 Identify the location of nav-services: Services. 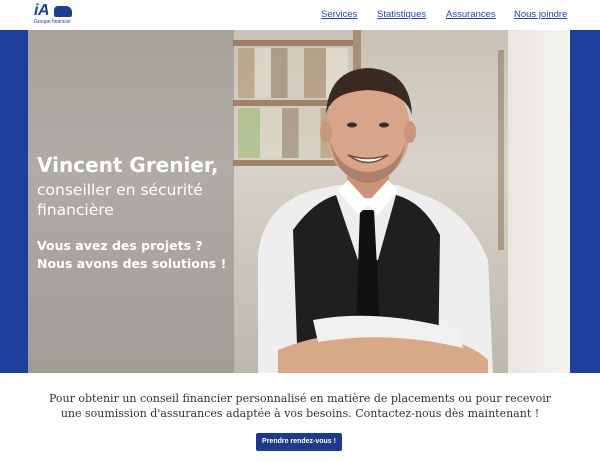
(339, 14).